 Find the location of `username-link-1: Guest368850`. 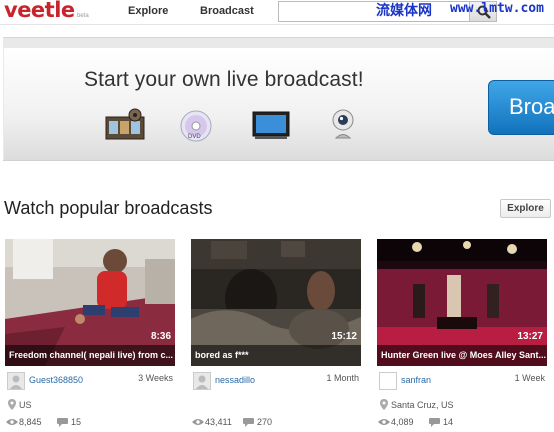

username-link-1: Guest368850 is located at coordinates (56, 380).